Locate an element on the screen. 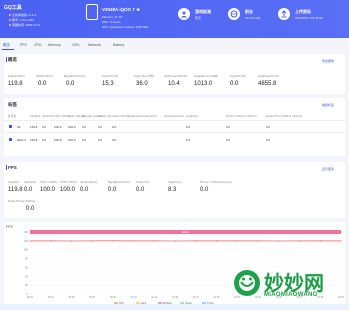 The height and width of the screenshot is (310, 349). site-watermark: 妙妙网 MIAOMIAOWANG is located at coordinates (289, 285).